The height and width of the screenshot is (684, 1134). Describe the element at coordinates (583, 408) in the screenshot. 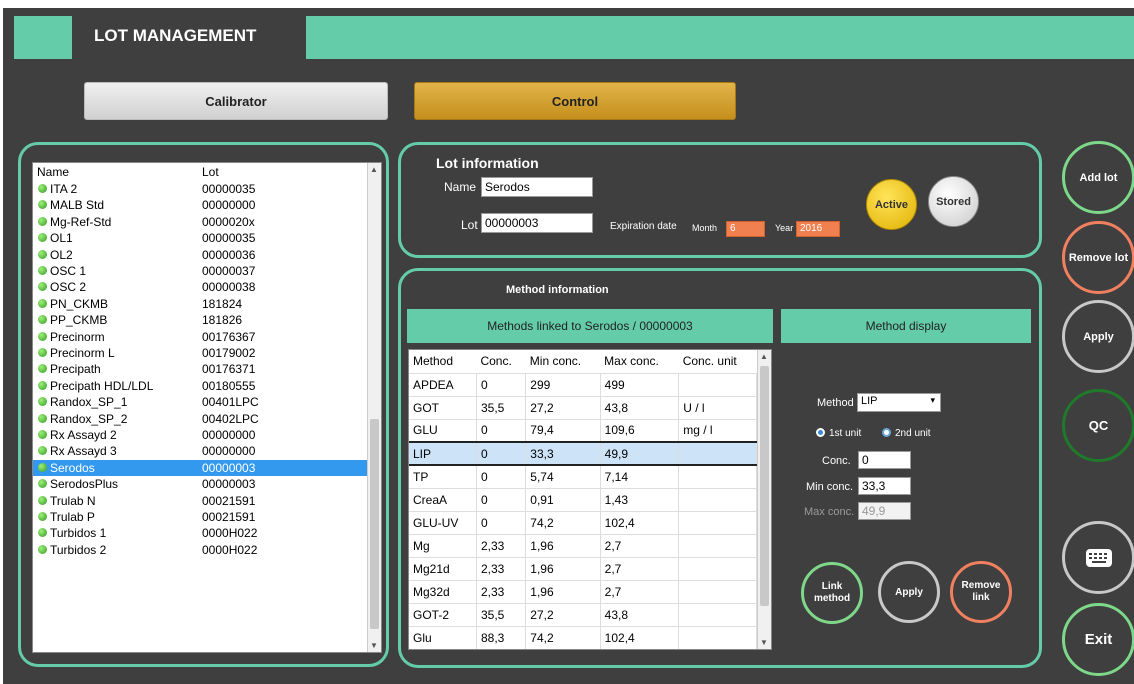

I see `table-row: GOT 35,5 27,2 43,8 U / l` at that location.